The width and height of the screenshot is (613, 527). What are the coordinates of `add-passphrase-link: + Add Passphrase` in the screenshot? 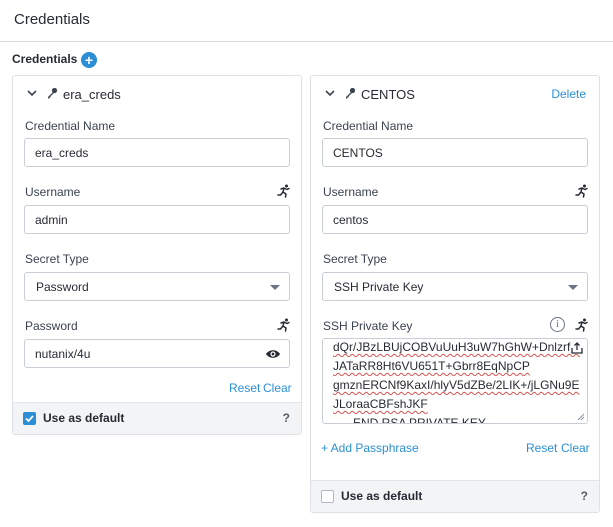 It's located at (370, 448).